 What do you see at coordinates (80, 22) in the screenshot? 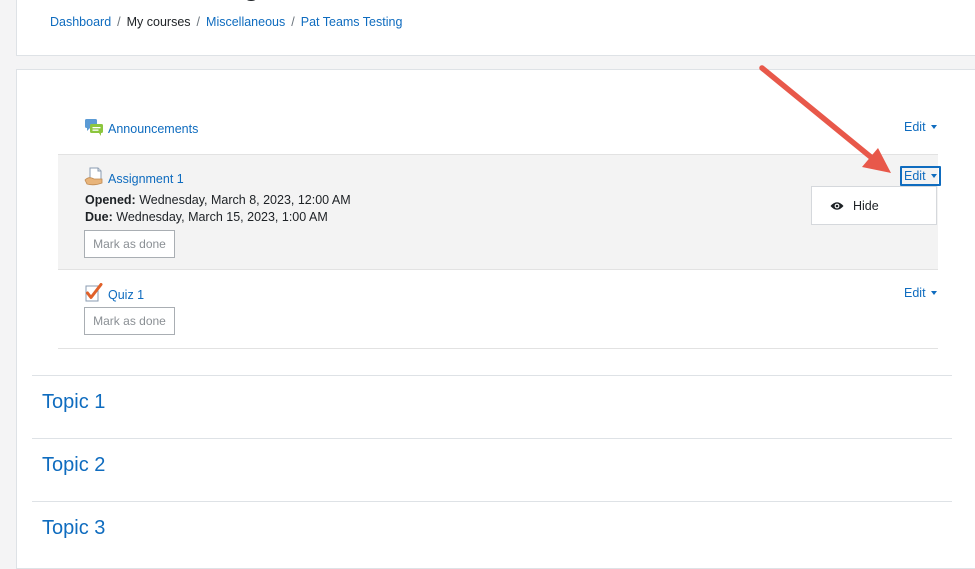
I see `breadcrumb-dashboard: Dashboard` at bounding box center [80, 22].